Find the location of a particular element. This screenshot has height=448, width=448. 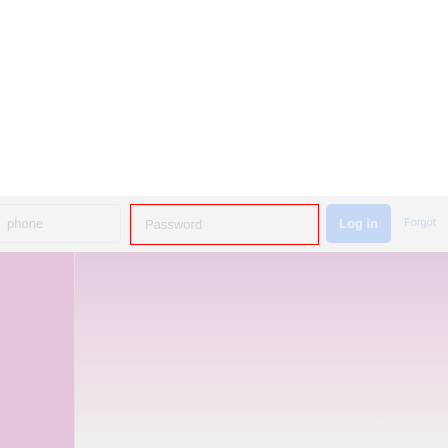

email-or-phone-input: phone is located at coordinates (60, 223).